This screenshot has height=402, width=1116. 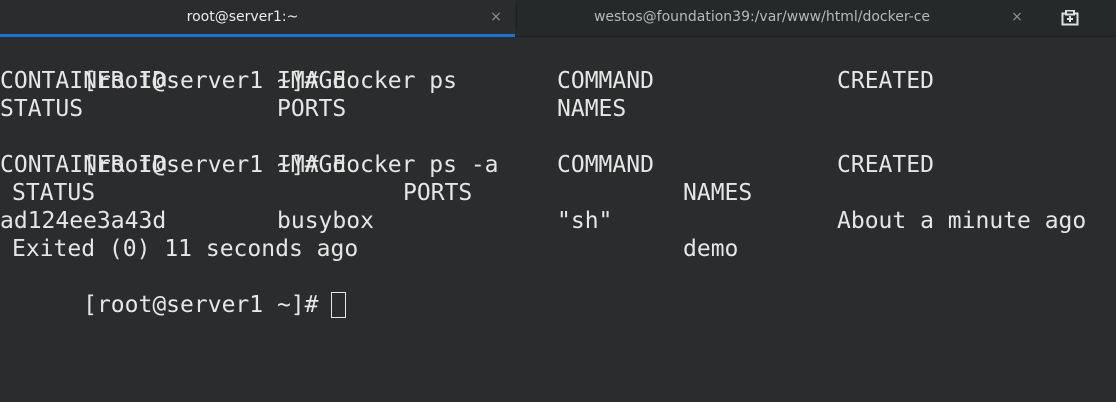 I want to click on container-created: About a minute ago, so click(x=962, y=221).